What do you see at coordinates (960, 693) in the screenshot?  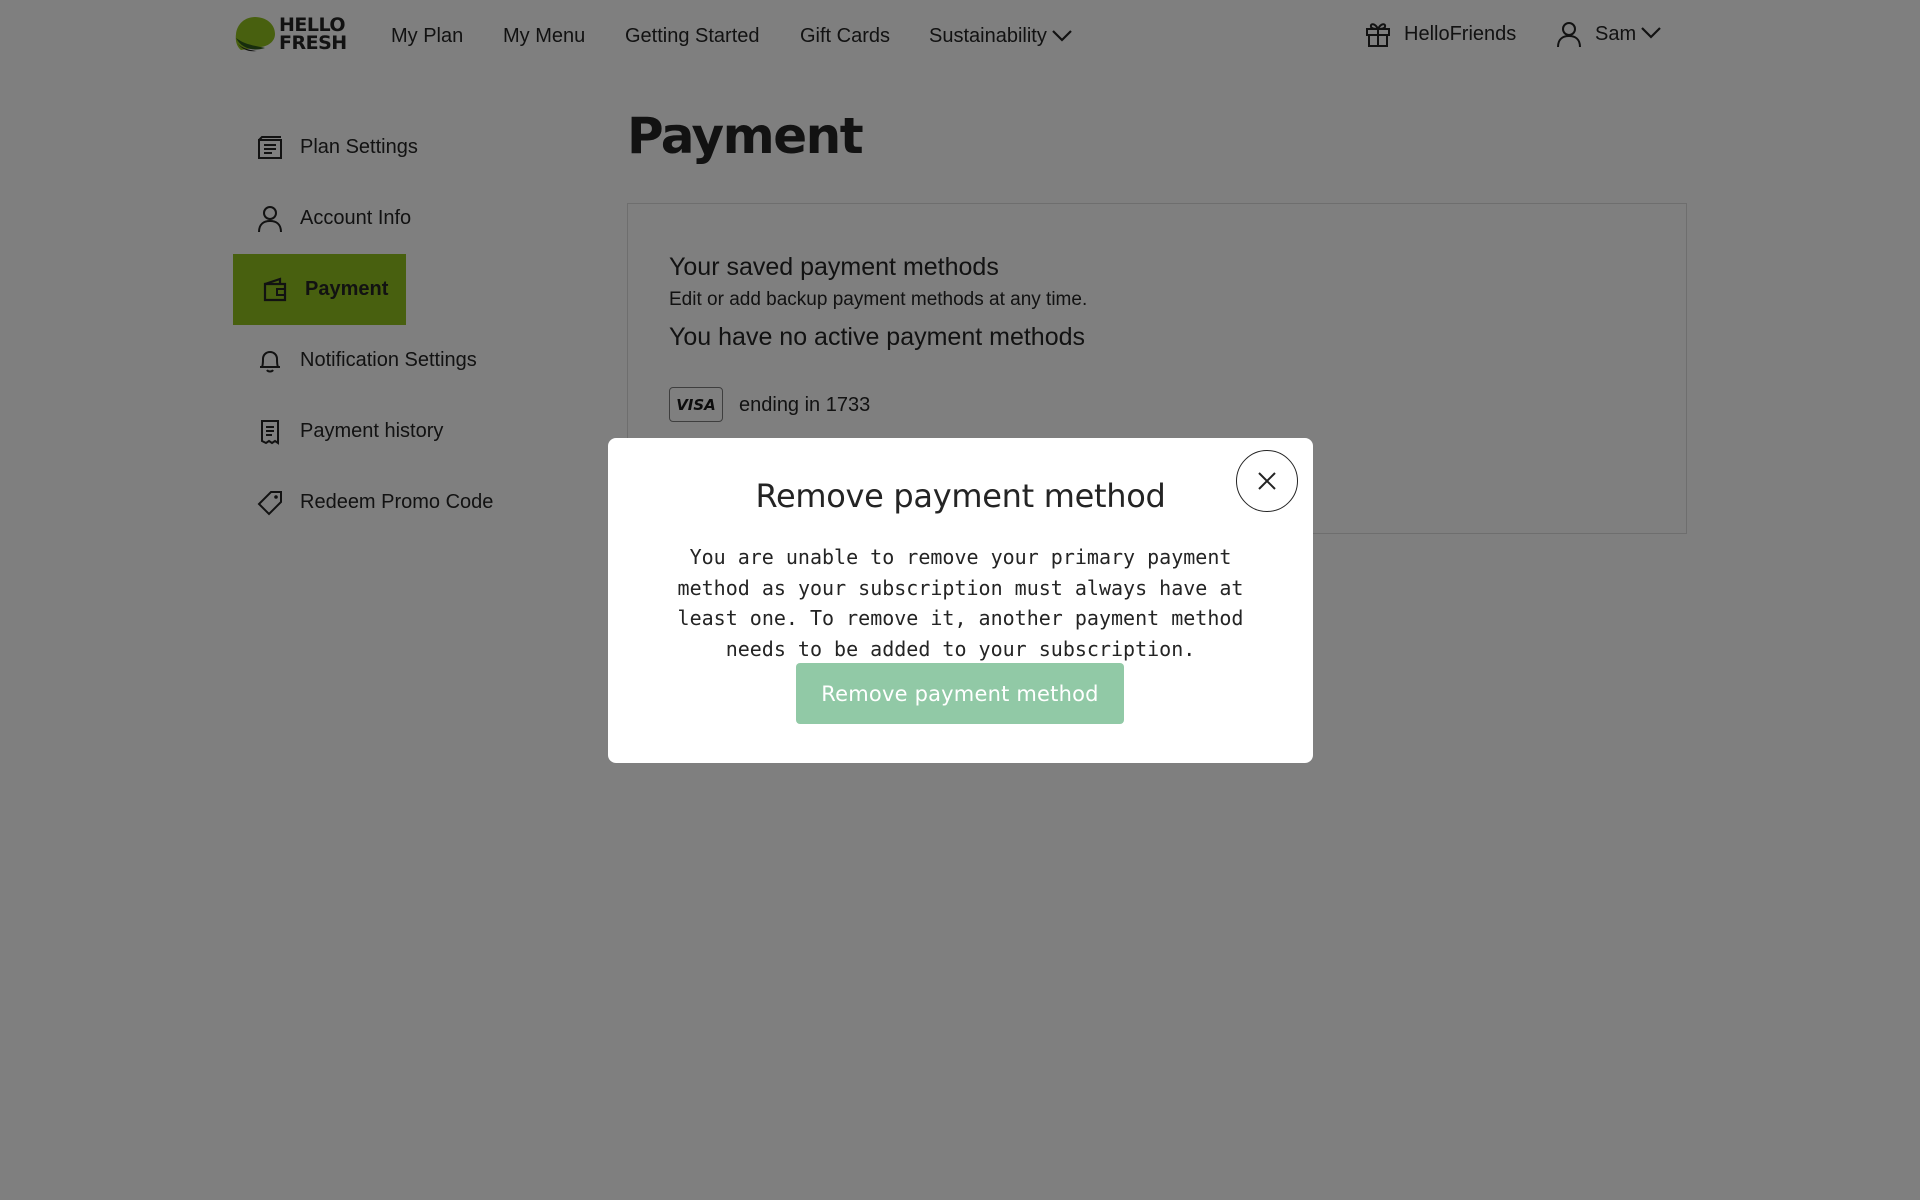 I see `remove-payment-method-button: Remove payment method` at bounding box center [960, 693].